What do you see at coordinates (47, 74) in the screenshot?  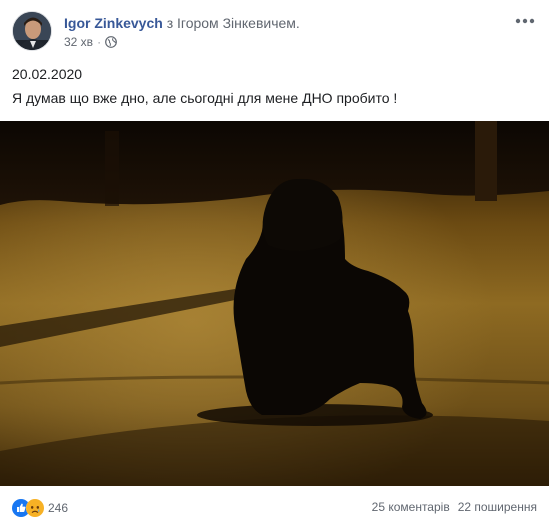 I see `post-date-line: 20.02.2020` at bounding box center [47, 74].